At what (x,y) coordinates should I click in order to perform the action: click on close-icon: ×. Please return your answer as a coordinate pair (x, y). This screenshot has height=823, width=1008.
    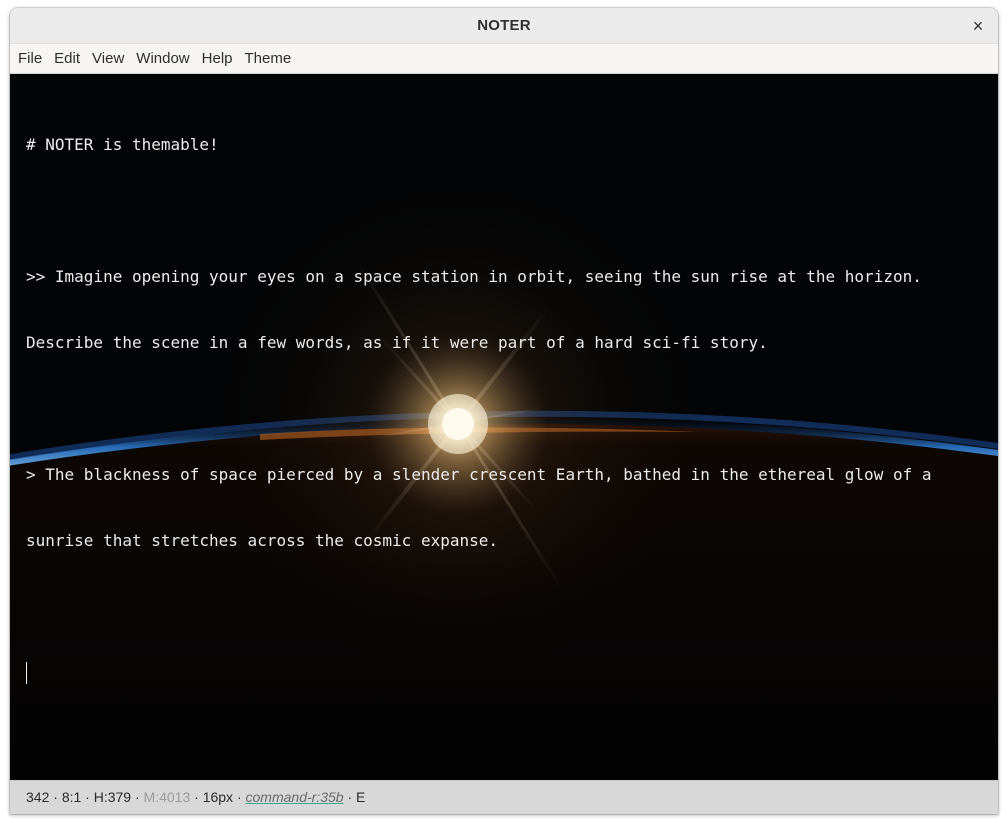
    Looking at the image, I should click on (978, 26).